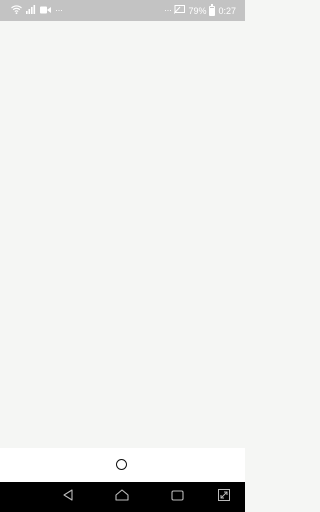  I want to click on cast-icon, so click(180, 10).